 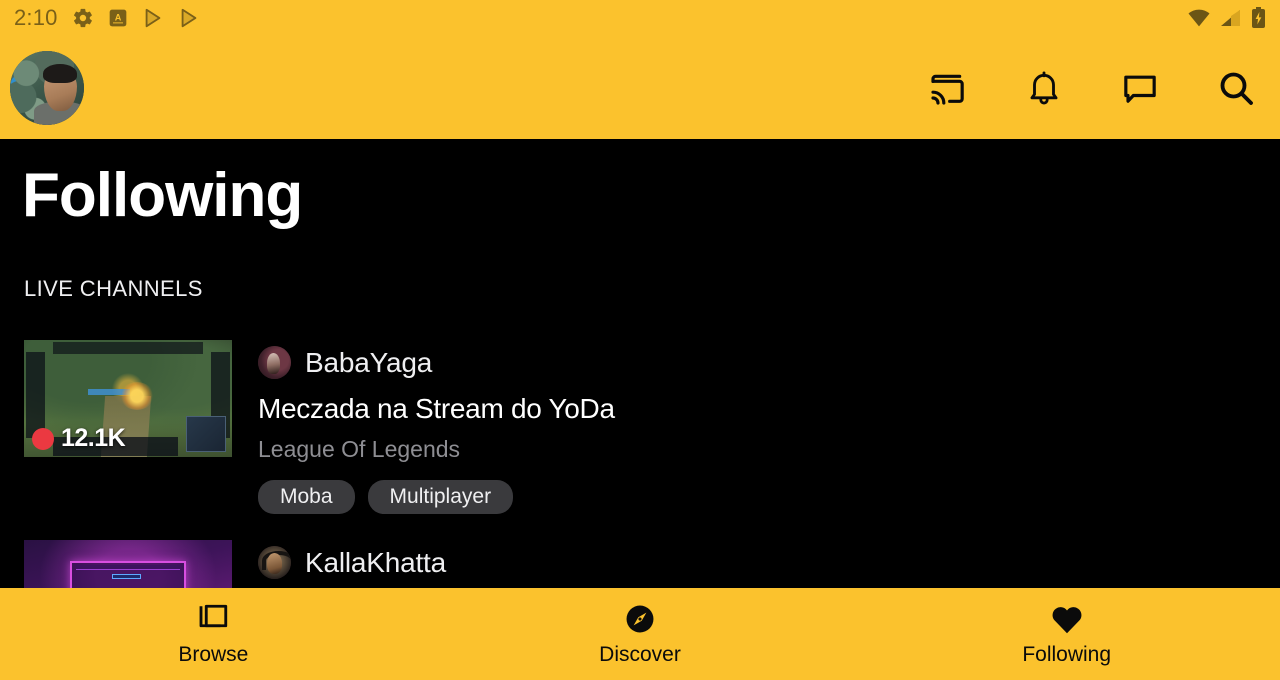 I want to click on tag-chip: Moba, so click(x=306, y=497).